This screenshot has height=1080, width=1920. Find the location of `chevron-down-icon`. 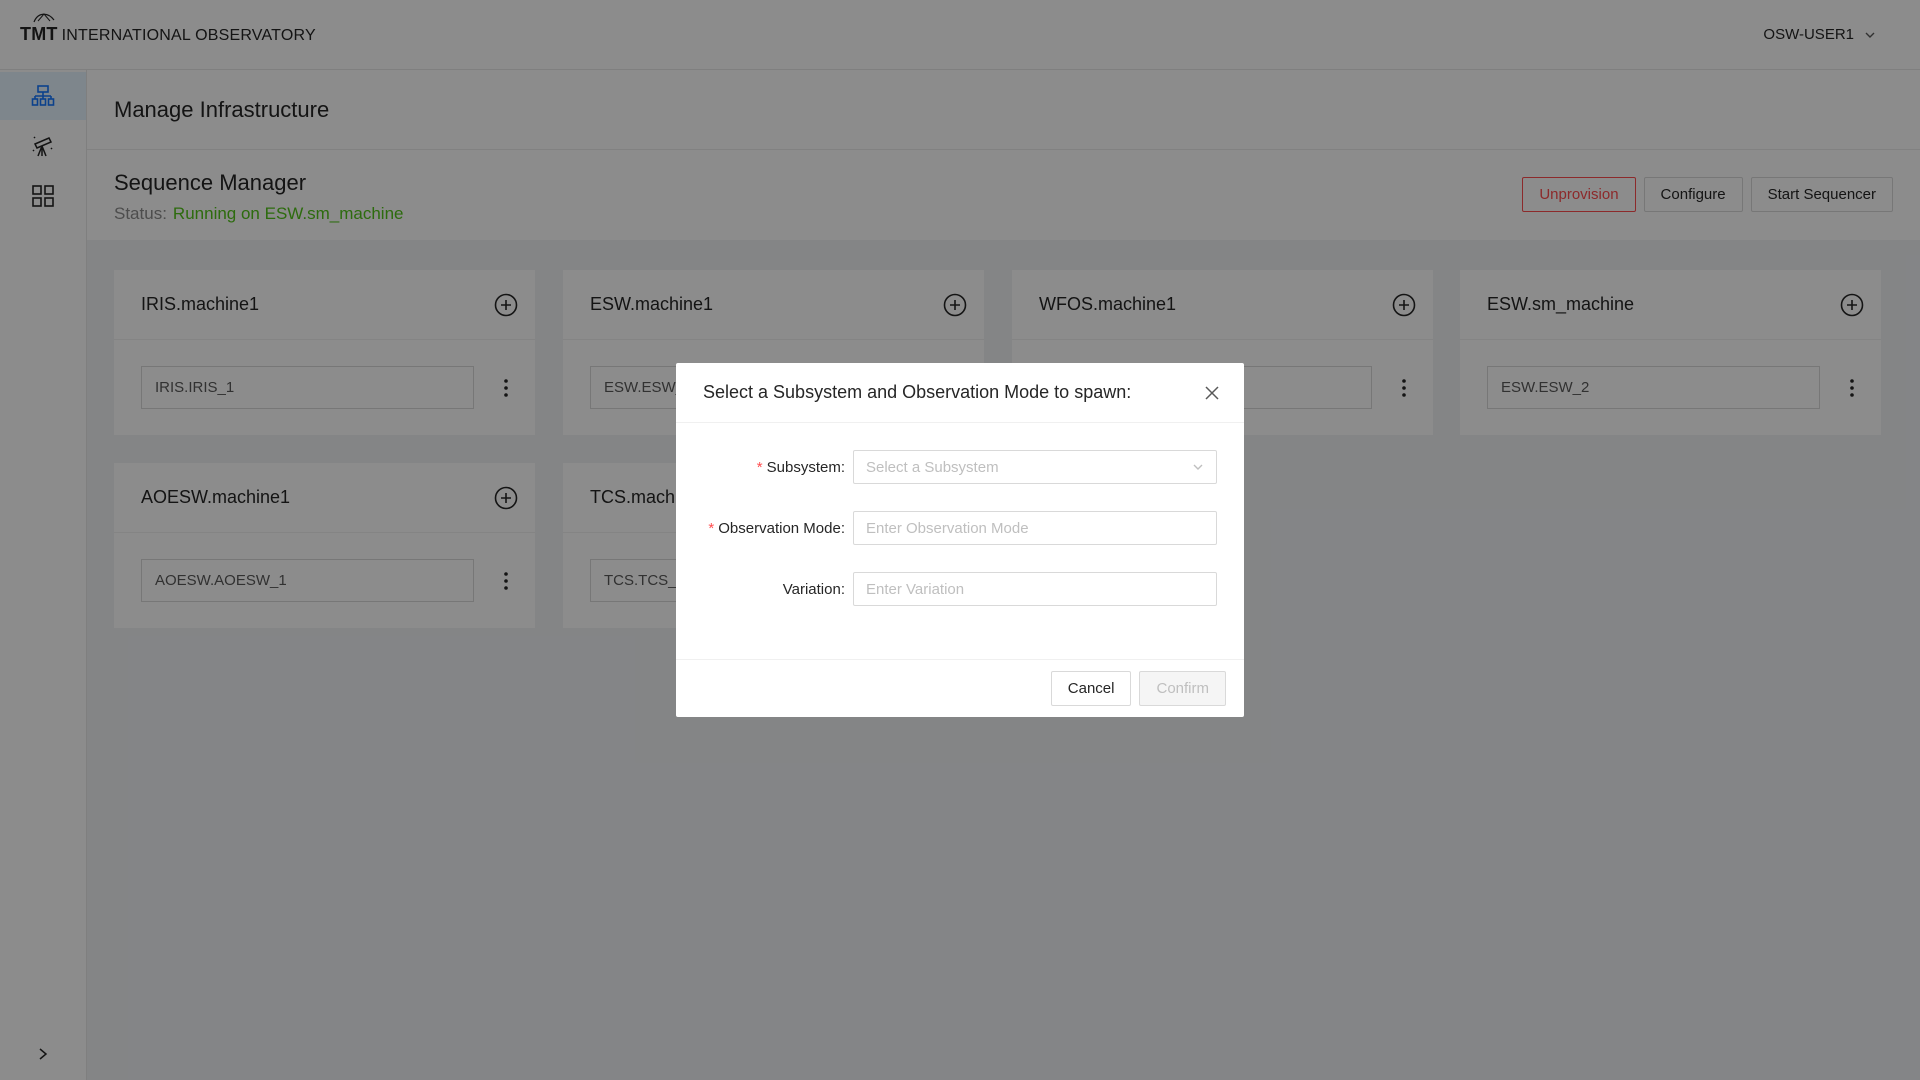

chevron-down-icon is located at coordinates (1198, 467).